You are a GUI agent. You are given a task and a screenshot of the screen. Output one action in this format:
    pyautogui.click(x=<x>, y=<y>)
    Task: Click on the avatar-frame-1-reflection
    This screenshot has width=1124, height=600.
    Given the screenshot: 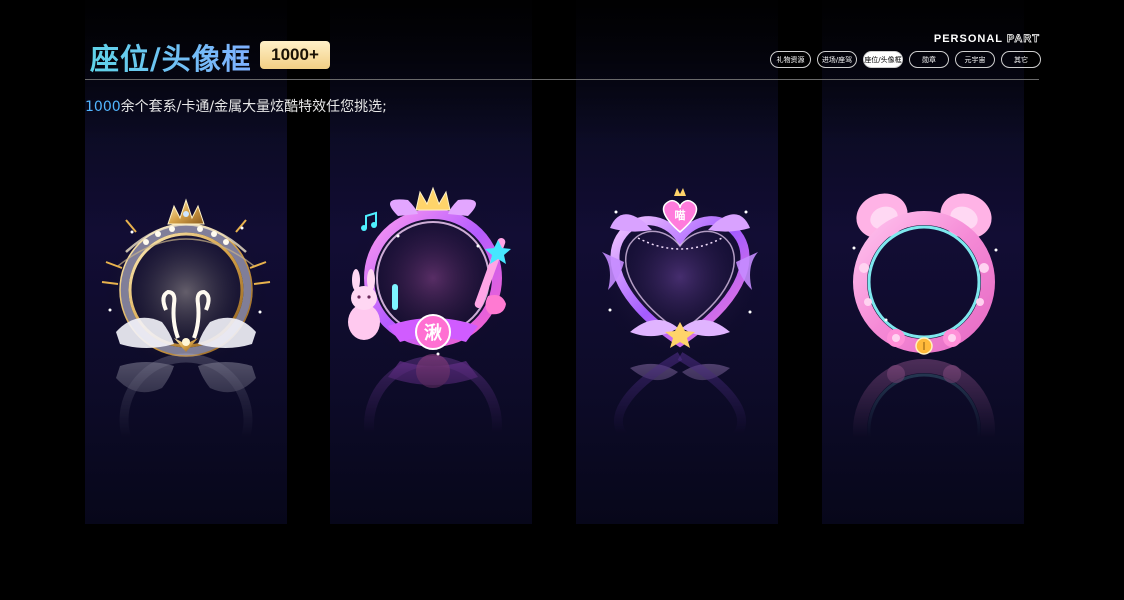 What is the action you would take?
    pyautogui.click(x=186, y=406)
    